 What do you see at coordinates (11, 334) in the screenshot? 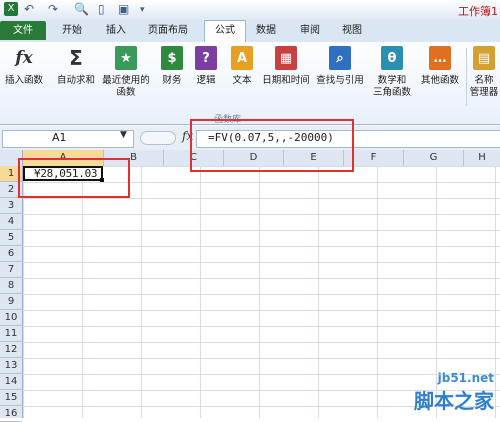
I see `row-header-11: 11` at bounding box center [11, 334].